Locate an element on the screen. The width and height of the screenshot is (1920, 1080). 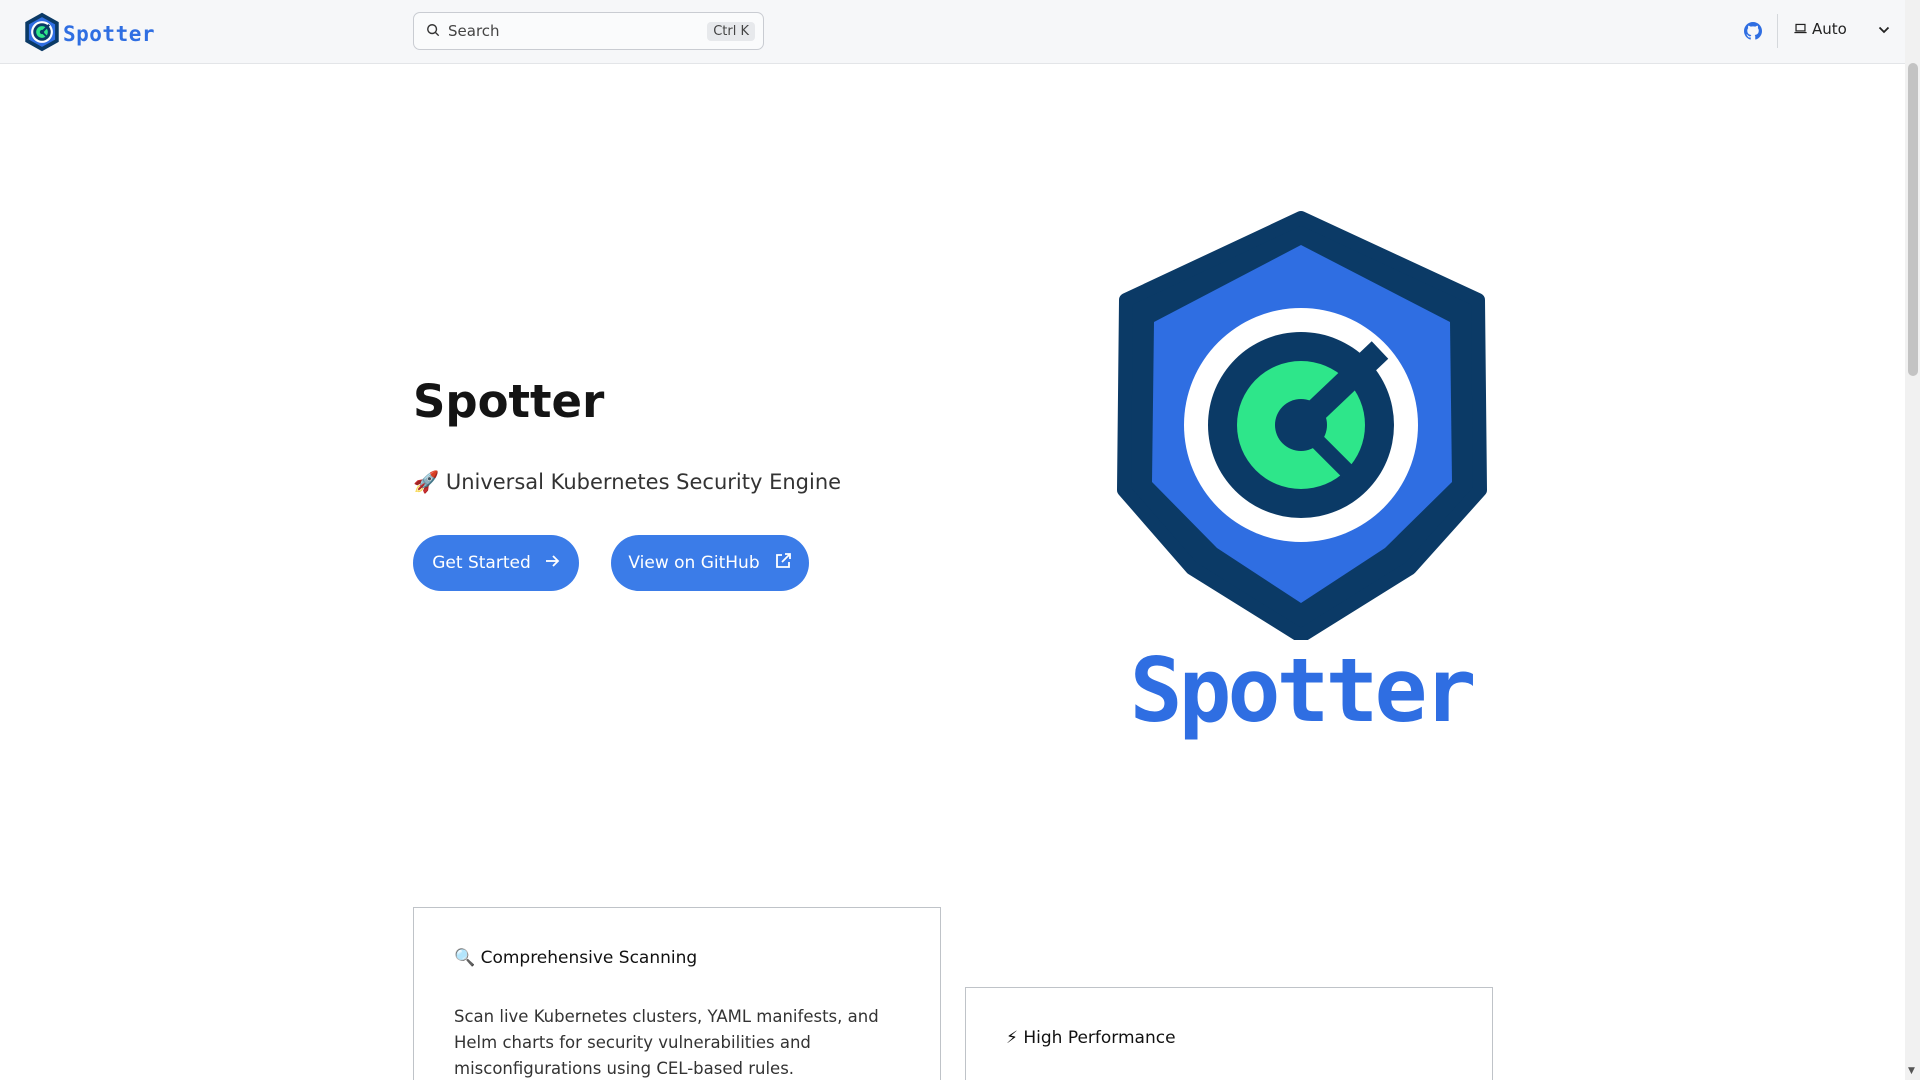
feature-card-performance: ⚡ High Performance is located at coordinates (1229, 1033).